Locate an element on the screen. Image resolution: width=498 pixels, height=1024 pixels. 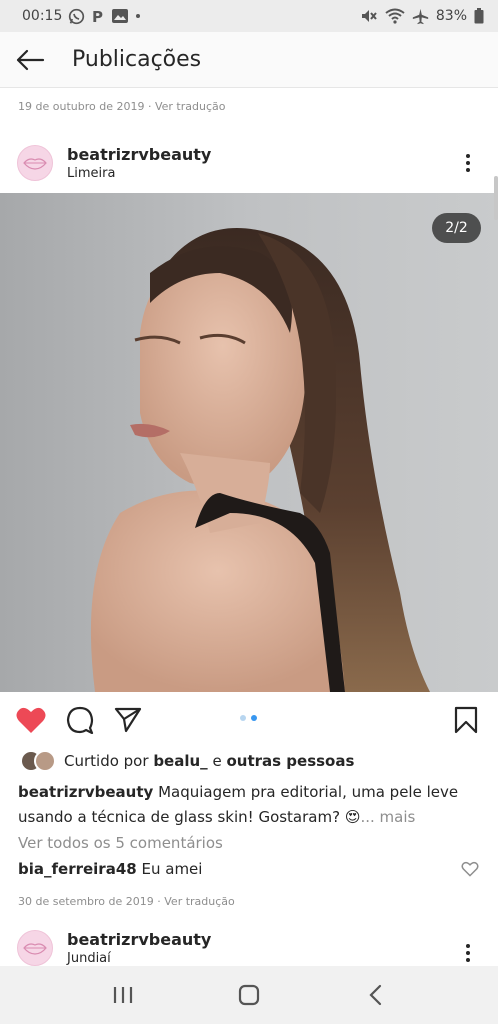
save-button is located at coordinates (466, 720).